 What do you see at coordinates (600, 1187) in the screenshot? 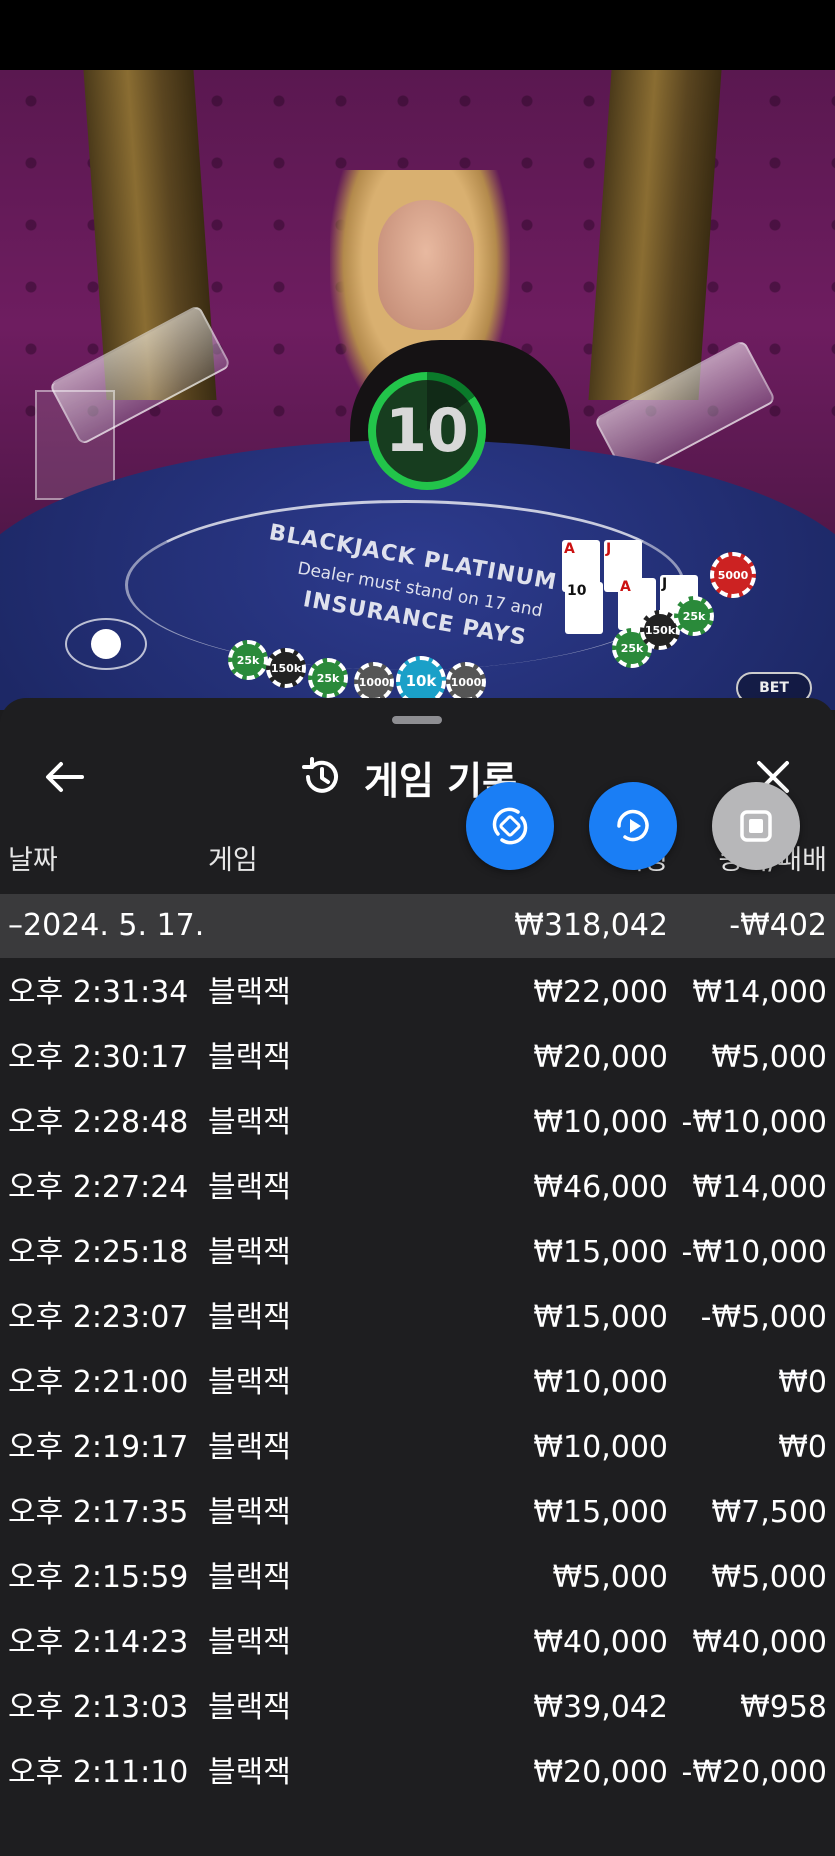
I see `row-bet: ₩46,000` at bounding box center [600, 1187].